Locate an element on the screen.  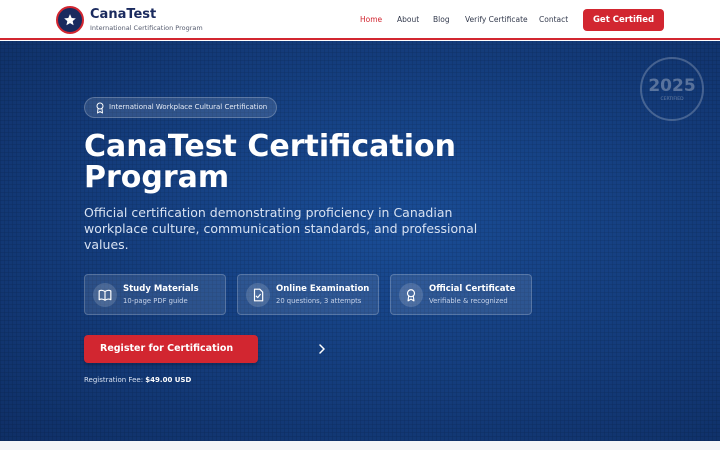
register-button: Register for Certification is located at coordinates (204, 349).